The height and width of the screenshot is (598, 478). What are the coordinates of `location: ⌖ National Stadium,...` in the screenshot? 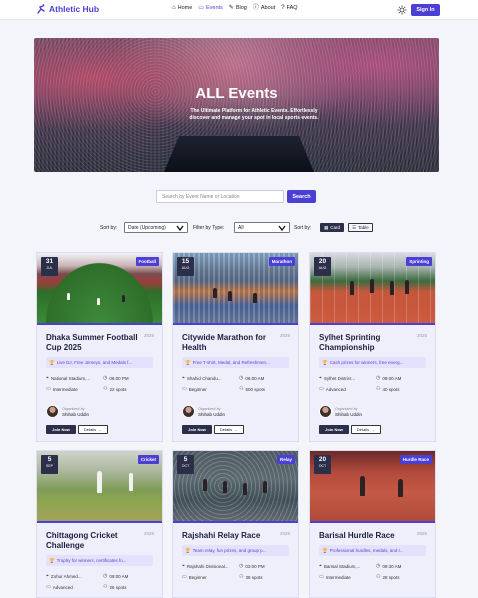 It's located at (68, 378).